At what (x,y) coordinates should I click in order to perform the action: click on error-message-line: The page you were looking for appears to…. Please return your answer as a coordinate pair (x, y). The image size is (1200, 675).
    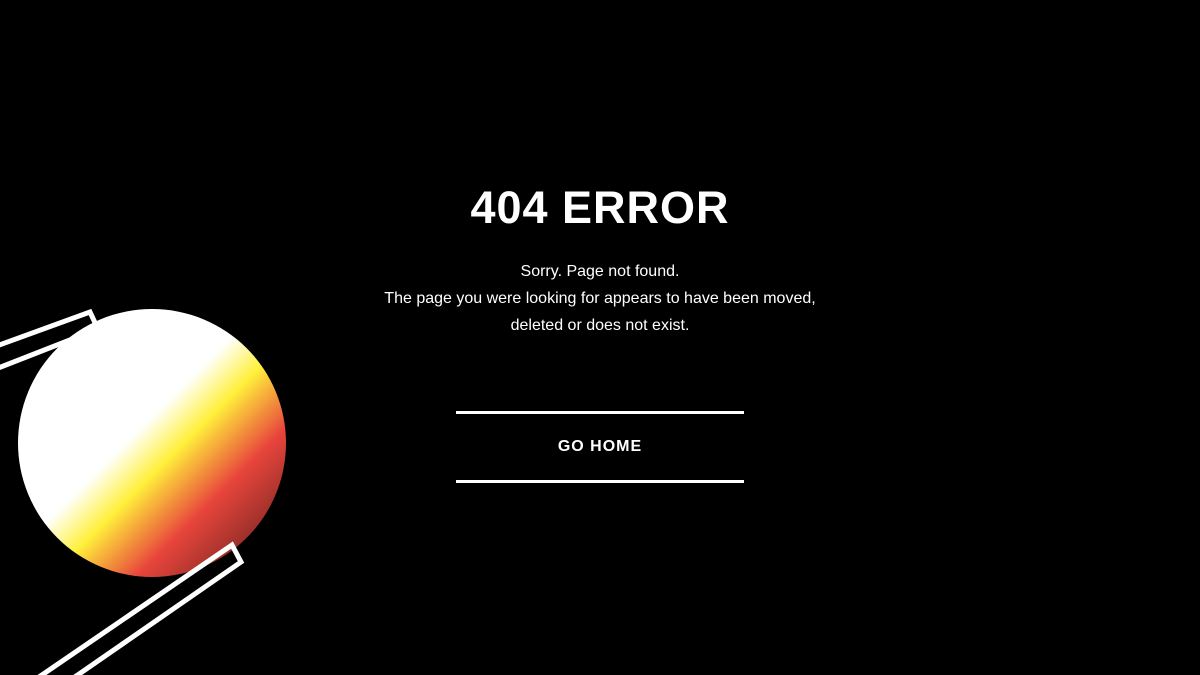
    Looking at the image, I should click on (600, 298).